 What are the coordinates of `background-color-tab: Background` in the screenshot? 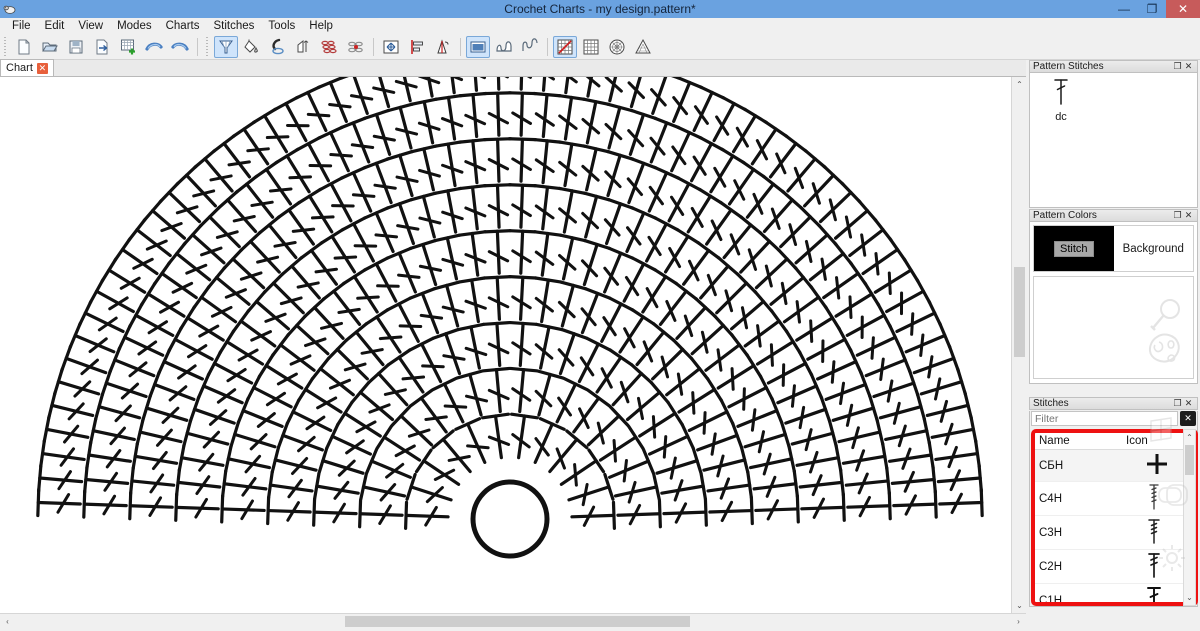 It's located at (1153, 248).